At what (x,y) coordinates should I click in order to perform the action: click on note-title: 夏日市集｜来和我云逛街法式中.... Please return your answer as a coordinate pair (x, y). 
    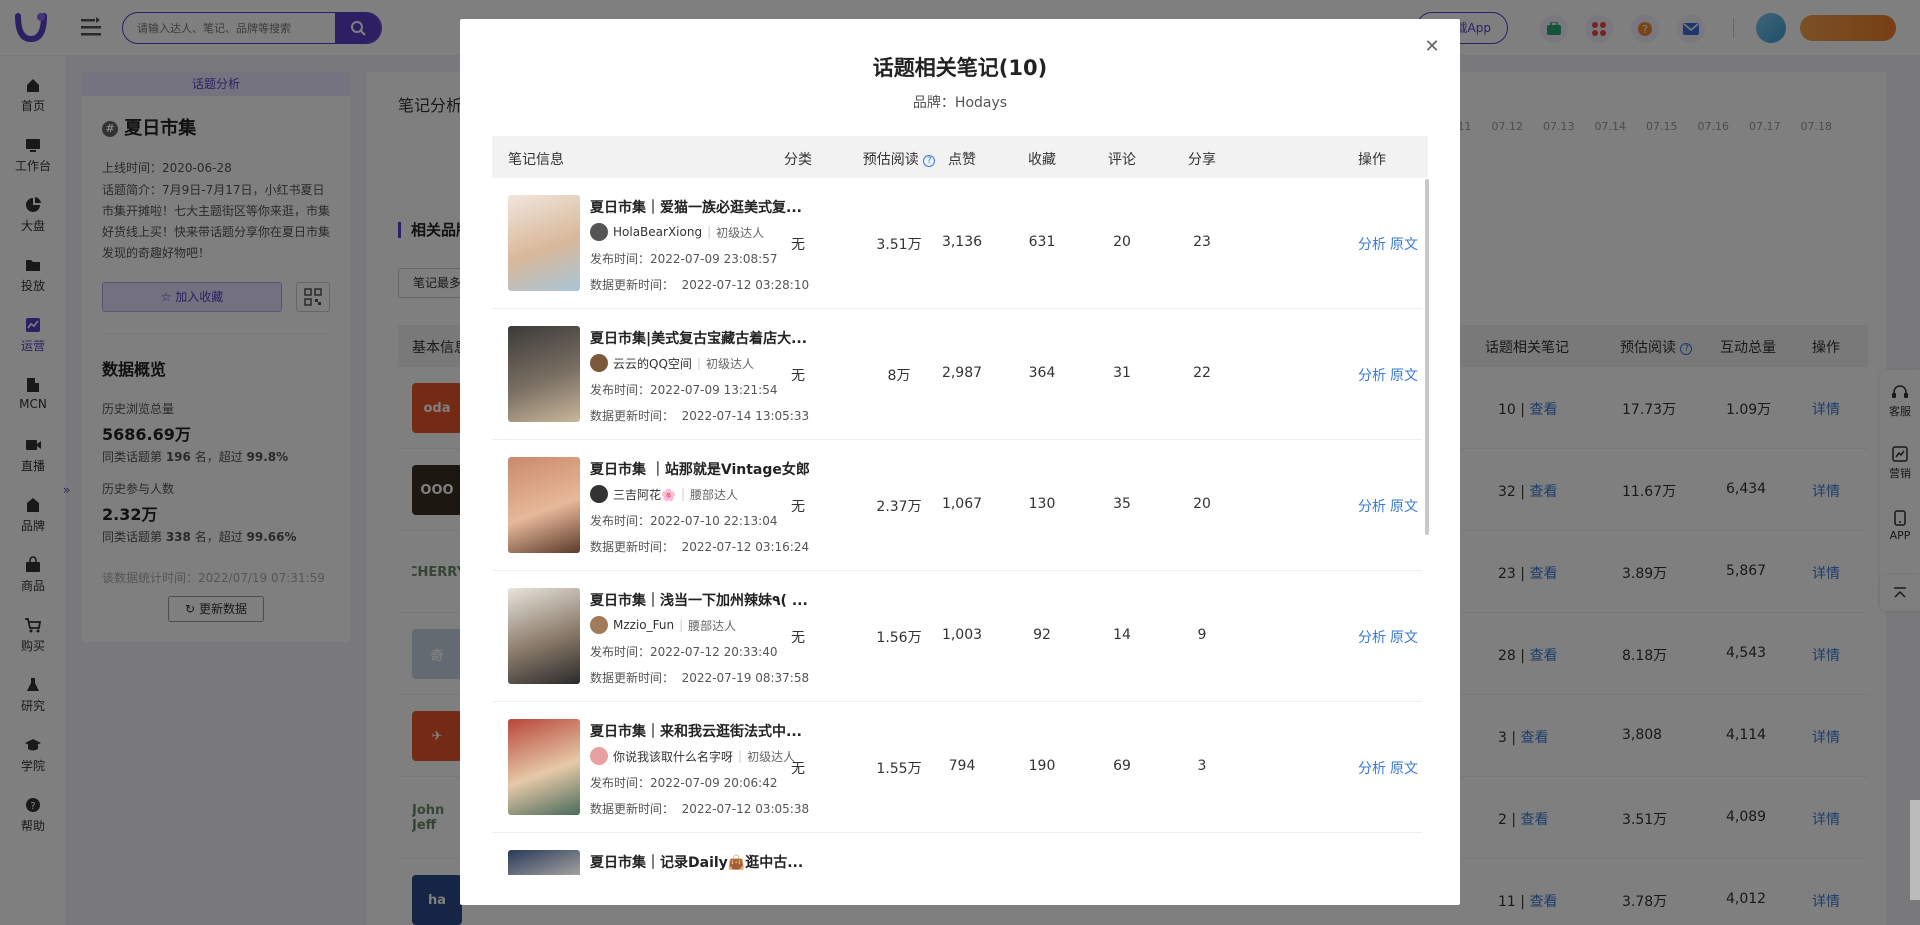
    Looking at the image, I should click on (696, 731).